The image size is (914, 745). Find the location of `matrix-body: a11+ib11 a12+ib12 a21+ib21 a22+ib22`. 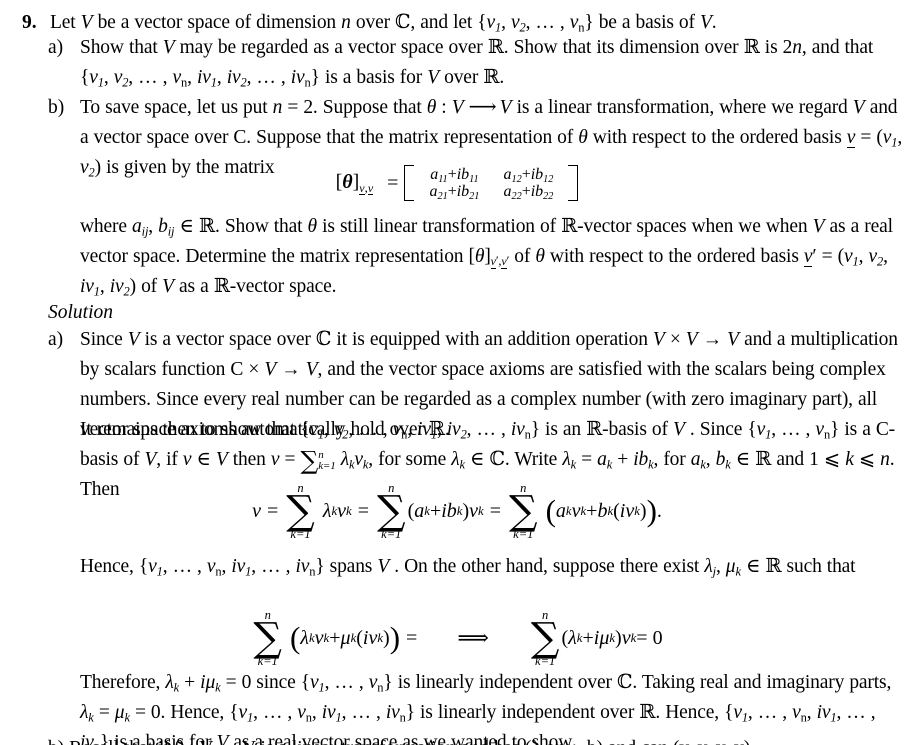

matrix-body: a11+ib11 a12+ib12 a21+ib21 a22+ib22 is located at coordinates (491, 183).